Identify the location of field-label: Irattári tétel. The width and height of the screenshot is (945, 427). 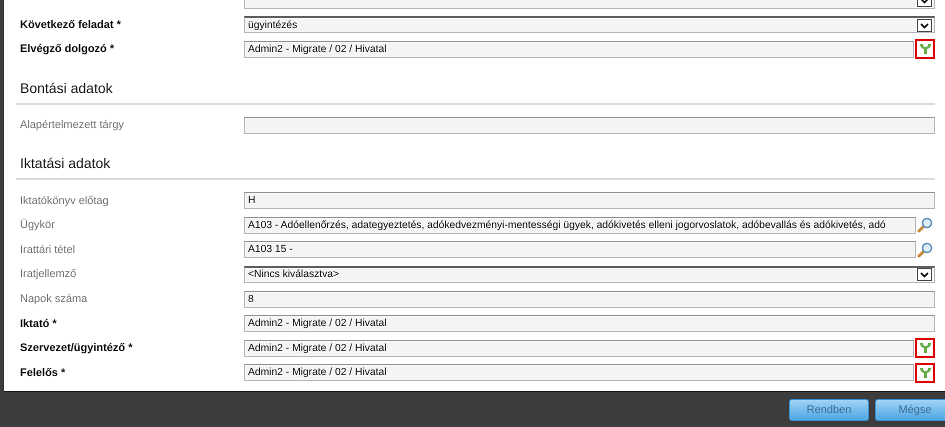
(48, 250).